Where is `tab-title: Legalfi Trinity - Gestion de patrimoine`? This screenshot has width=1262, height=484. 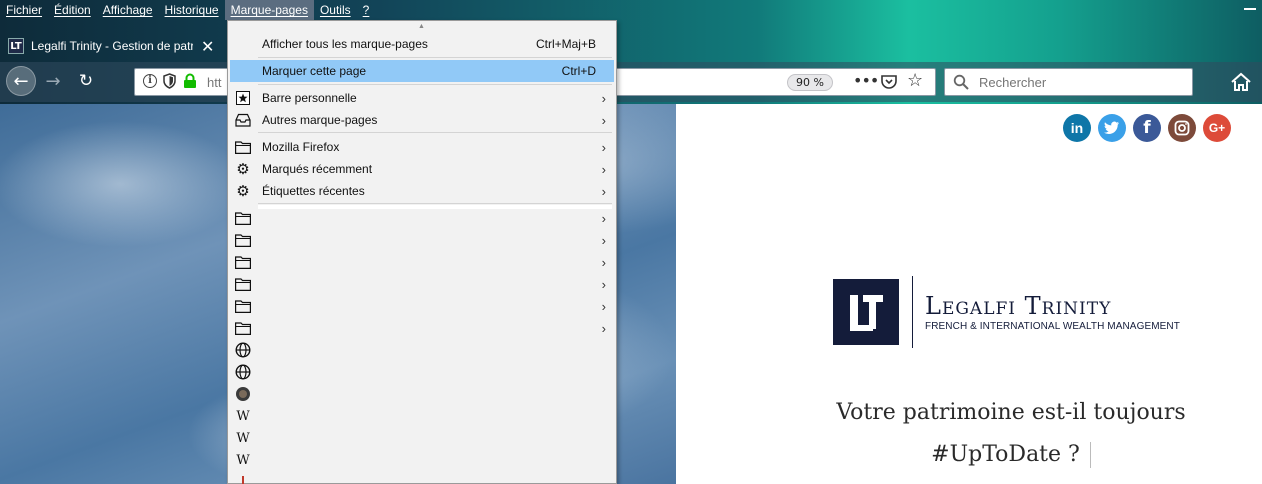 tab-title: Legalfi Trinity - Gestion de patrimoine is located at coordinates (112, 46).